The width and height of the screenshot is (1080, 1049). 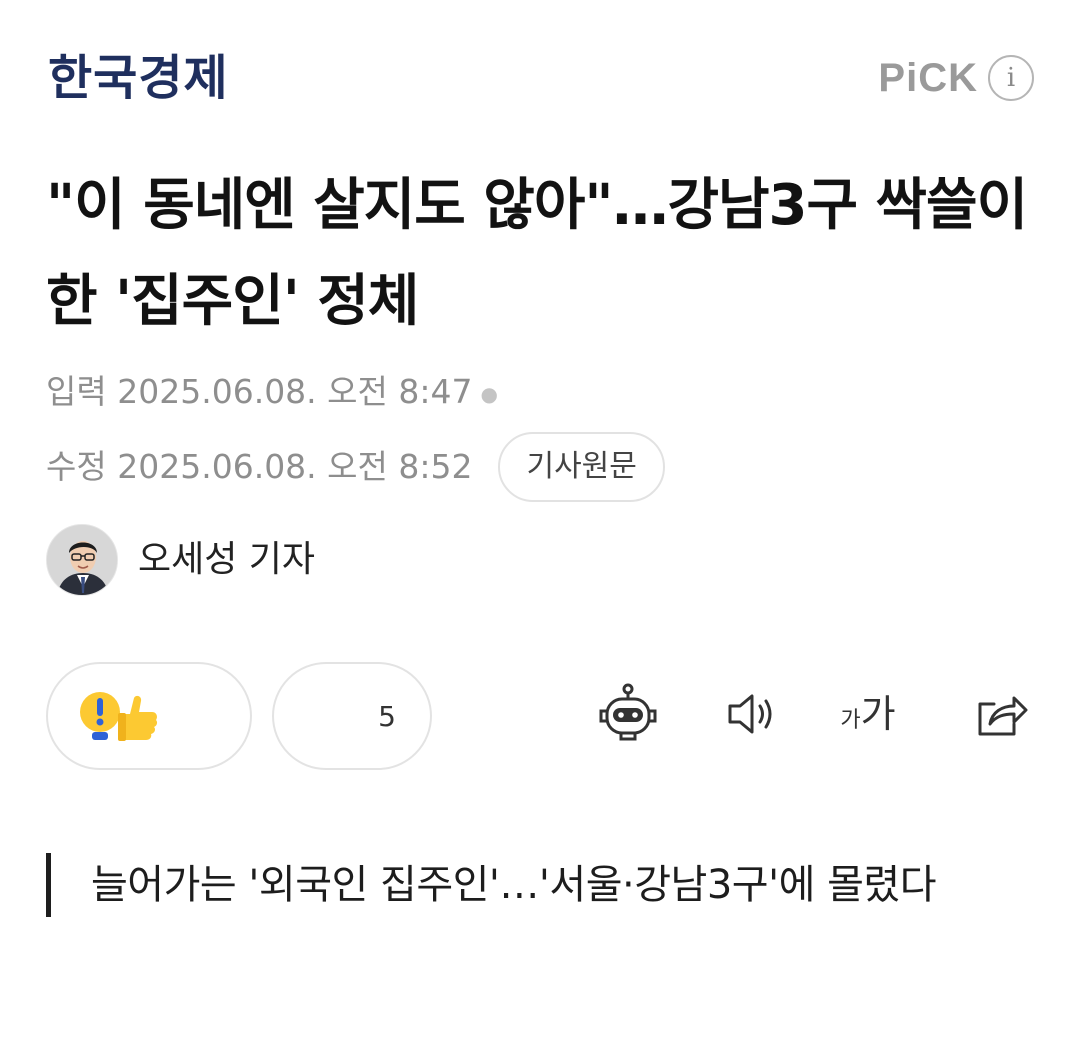 I want to click on pick-badge: PiCK i, so click(x=956, y=78).